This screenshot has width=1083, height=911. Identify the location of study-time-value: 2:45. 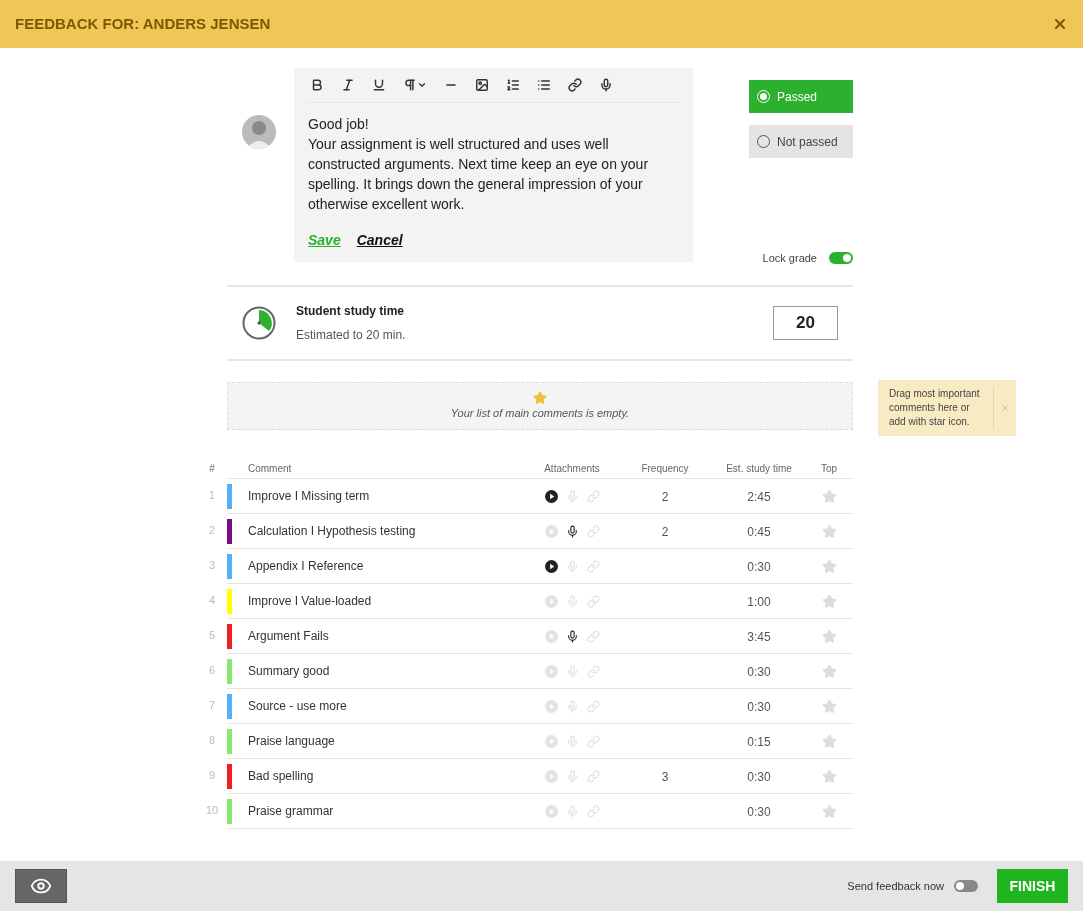
(759, 497).